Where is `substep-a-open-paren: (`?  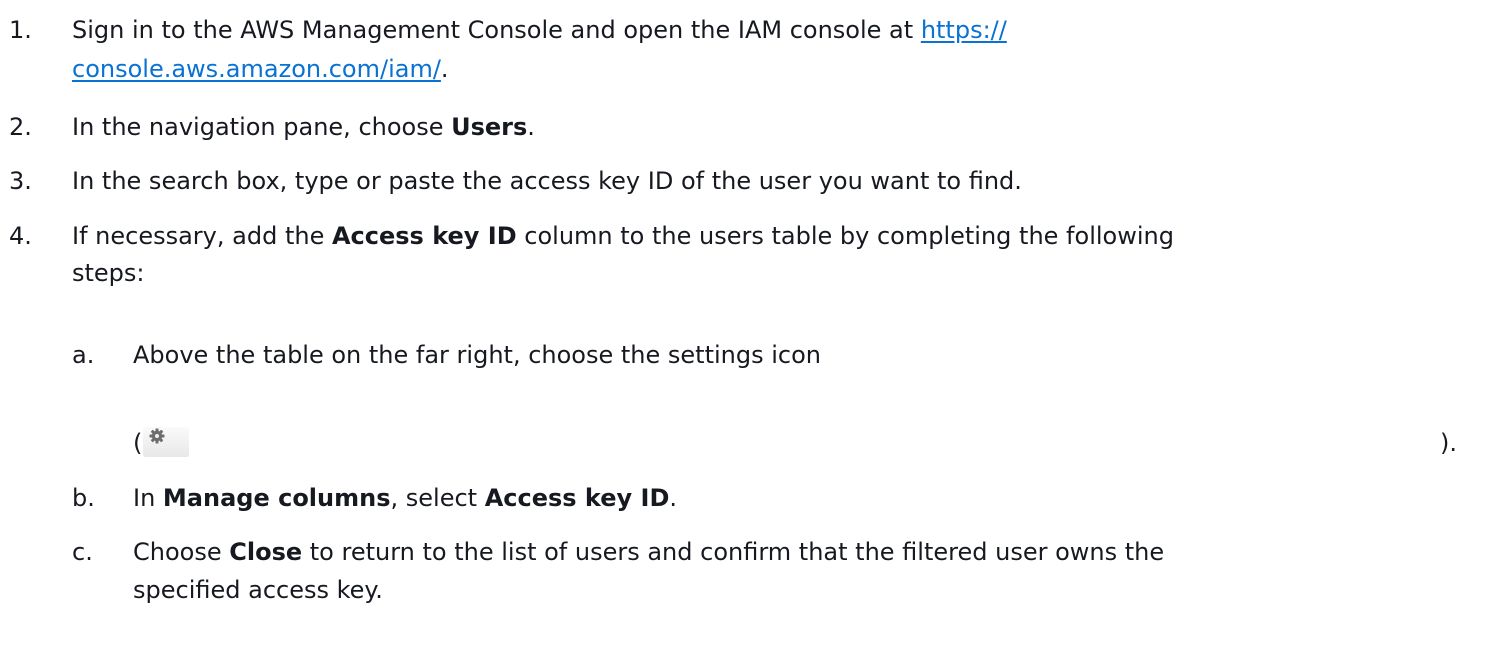 substep-a-open-paren: ( is located at coordinates (138, 443).